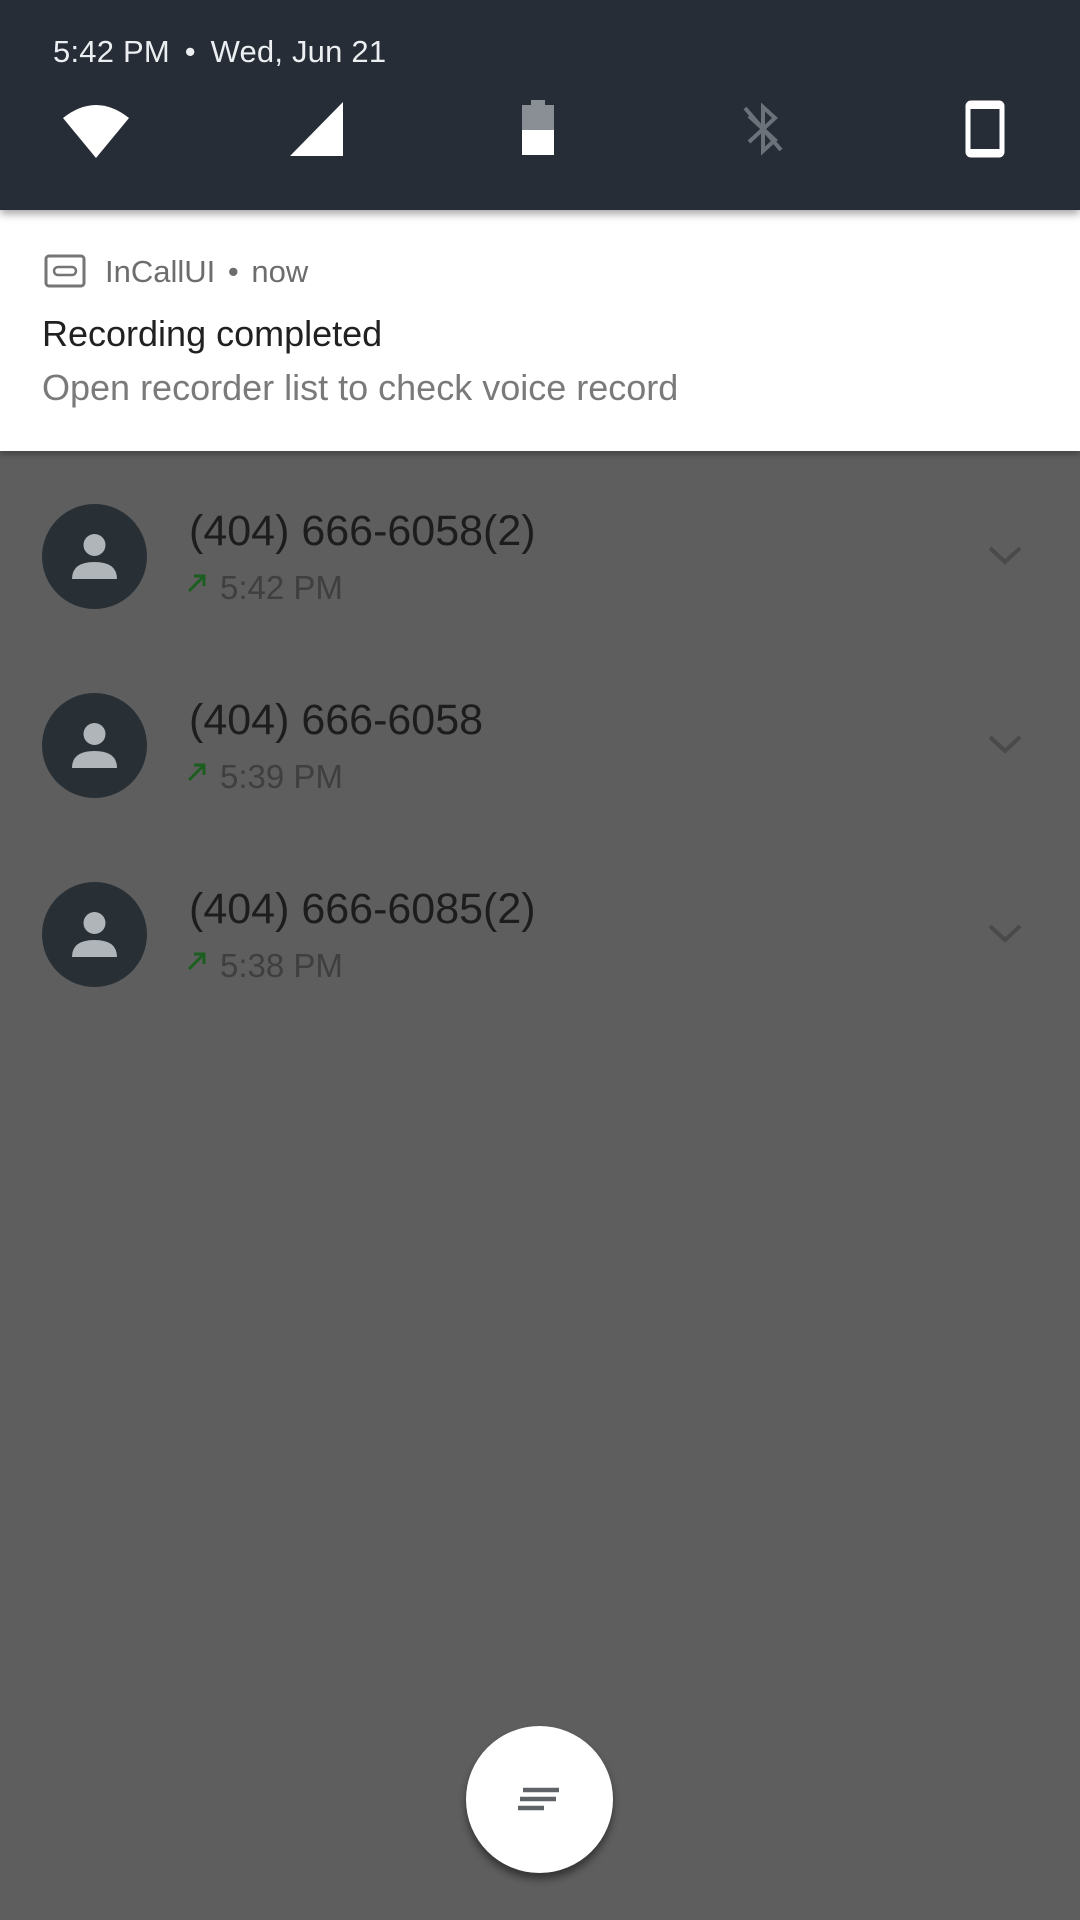  Describe the element at coordinates (540, 734) in the screenshot. I see `call-log-row: (404) 666-6058 5:39 PM` at that location.